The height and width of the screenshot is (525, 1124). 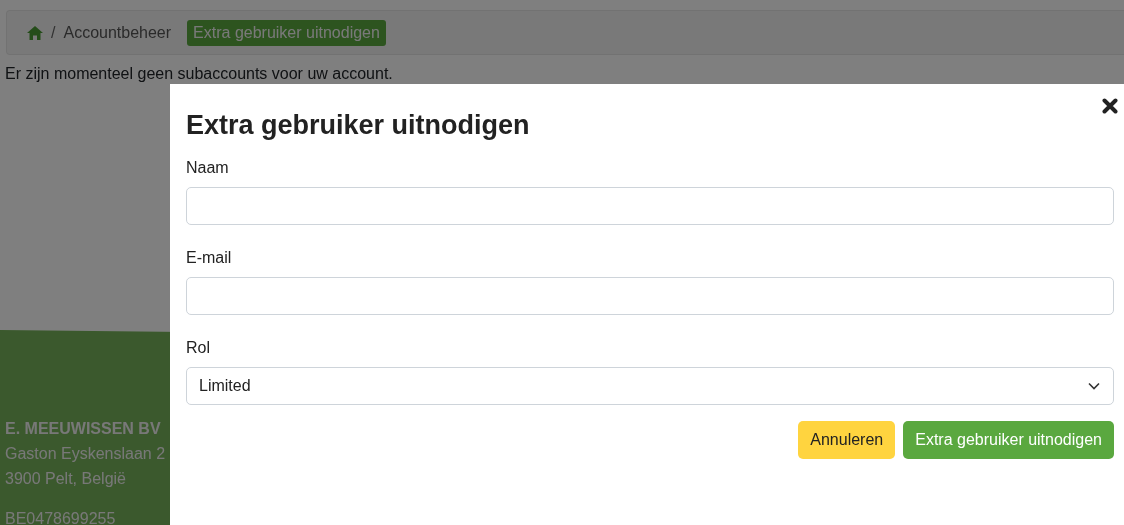 What do you see at coordinates (85, 454) in the screenshot?
I see `address-line: Gaston Eyskenslaan 2` at bounding box center [85, 454].